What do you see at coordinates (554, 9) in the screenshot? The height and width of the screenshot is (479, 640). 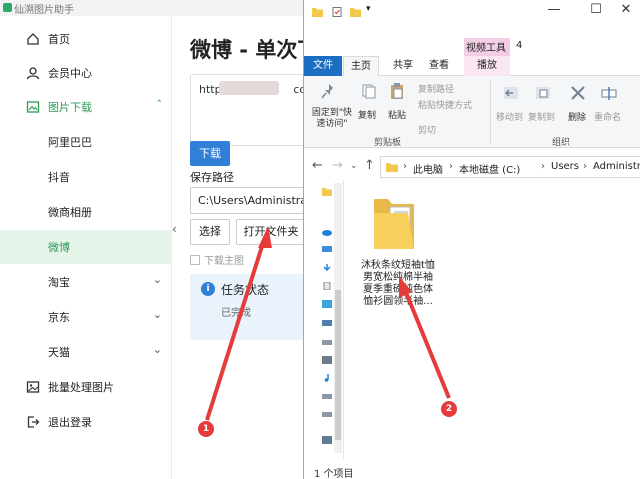 I see `minimize-button: —` at bounding box center [554, 9].